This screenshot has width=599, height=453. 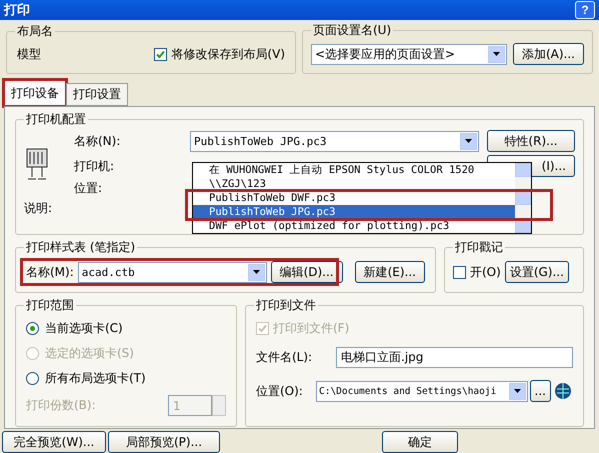 What do you see at coordinates (29, 54) in the screenshot?
I see `layout-name: 模型` at bounding box center [29, 54].